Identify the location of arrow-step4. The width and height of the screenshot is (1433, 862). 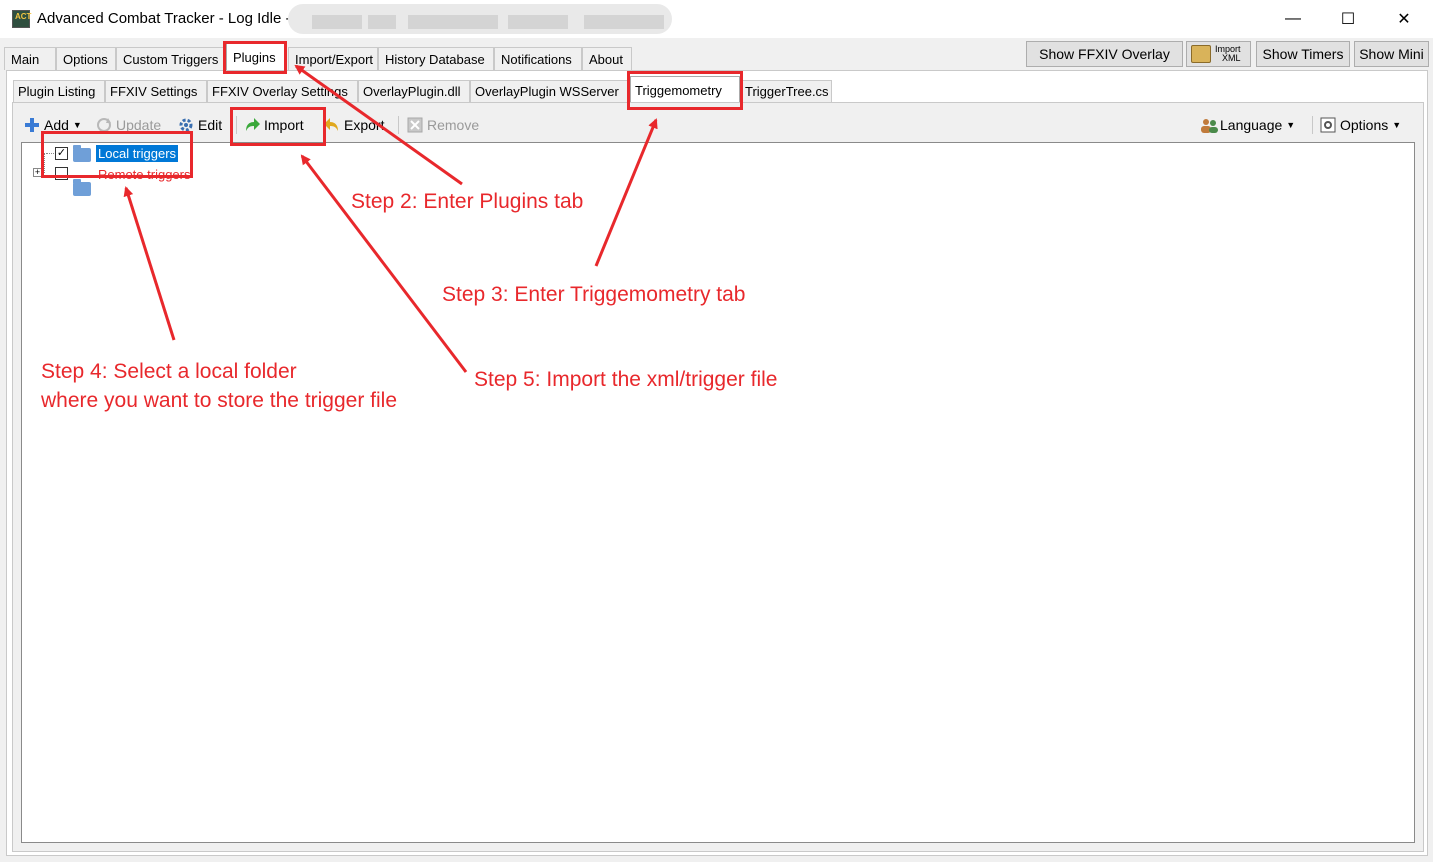
(149, 263).